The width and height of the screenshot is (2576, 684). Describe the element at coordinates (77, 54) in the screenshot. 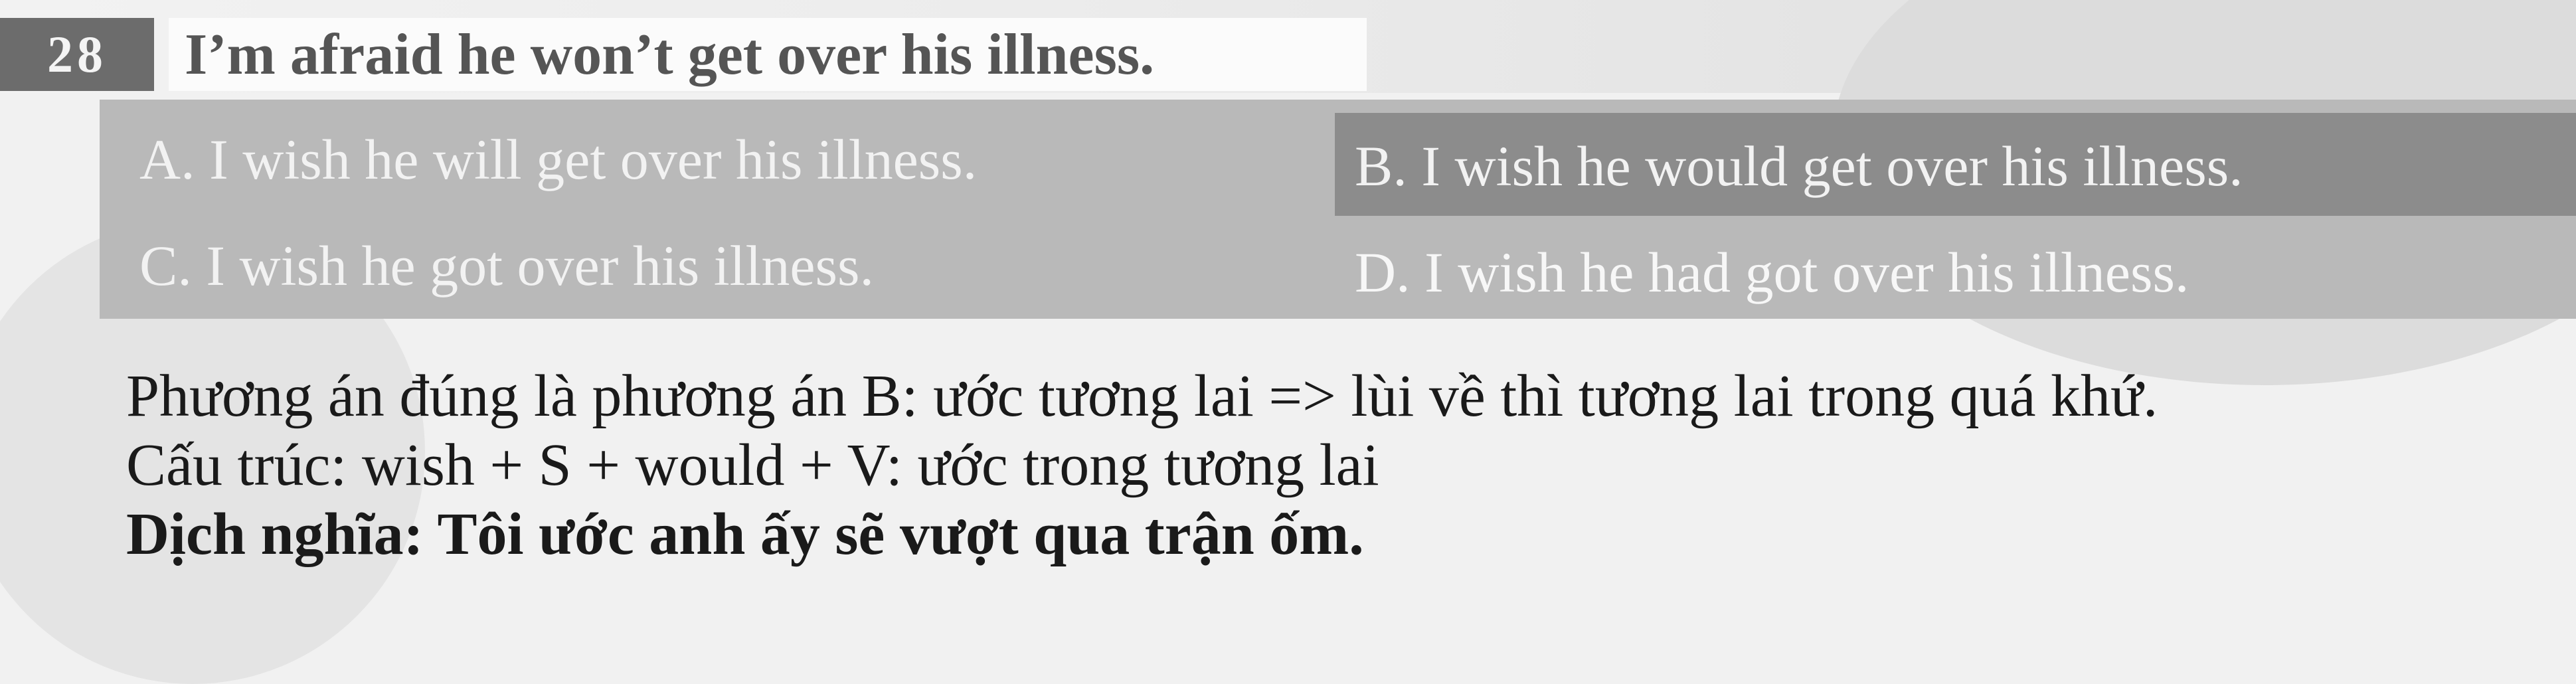

I see `question-number: 28` at that location.